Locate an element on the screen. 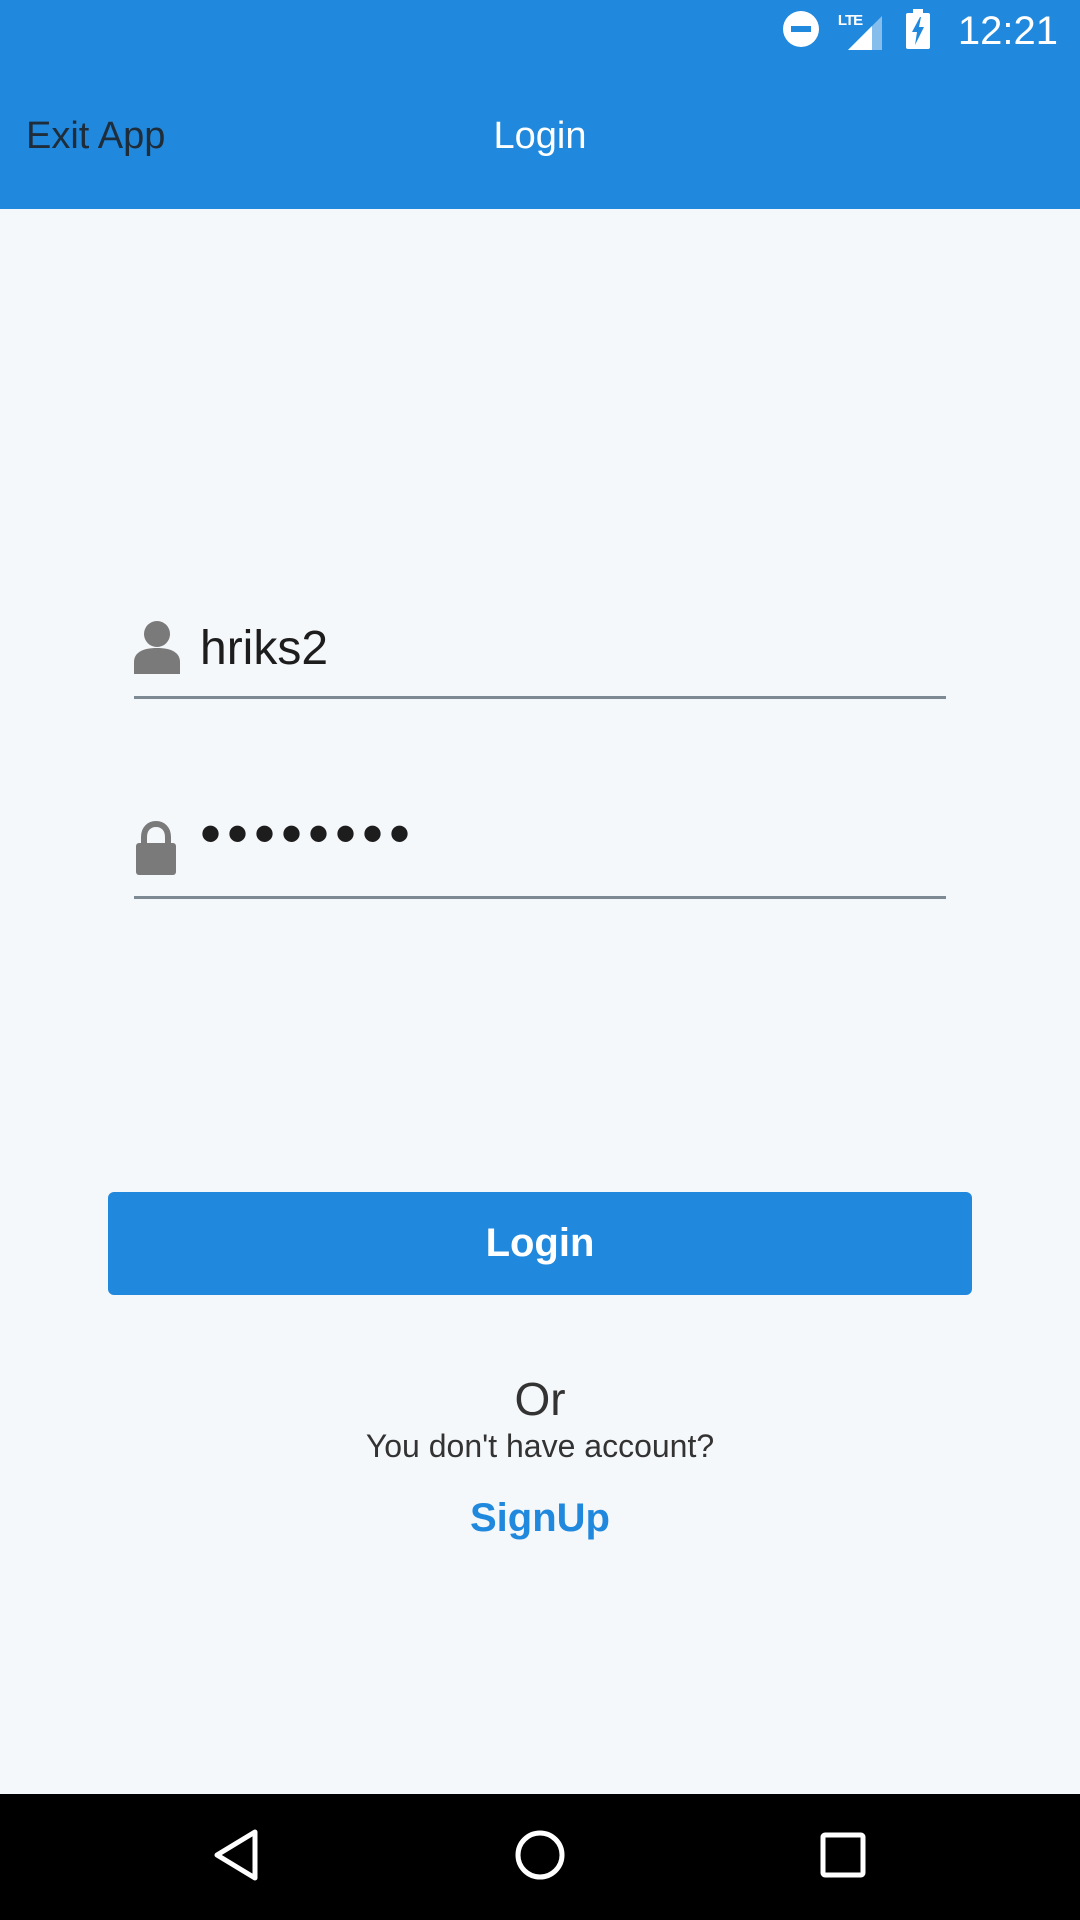 The image size is (1080, 1920). signup-link: SignUp is located at coordinates (540, 1518).